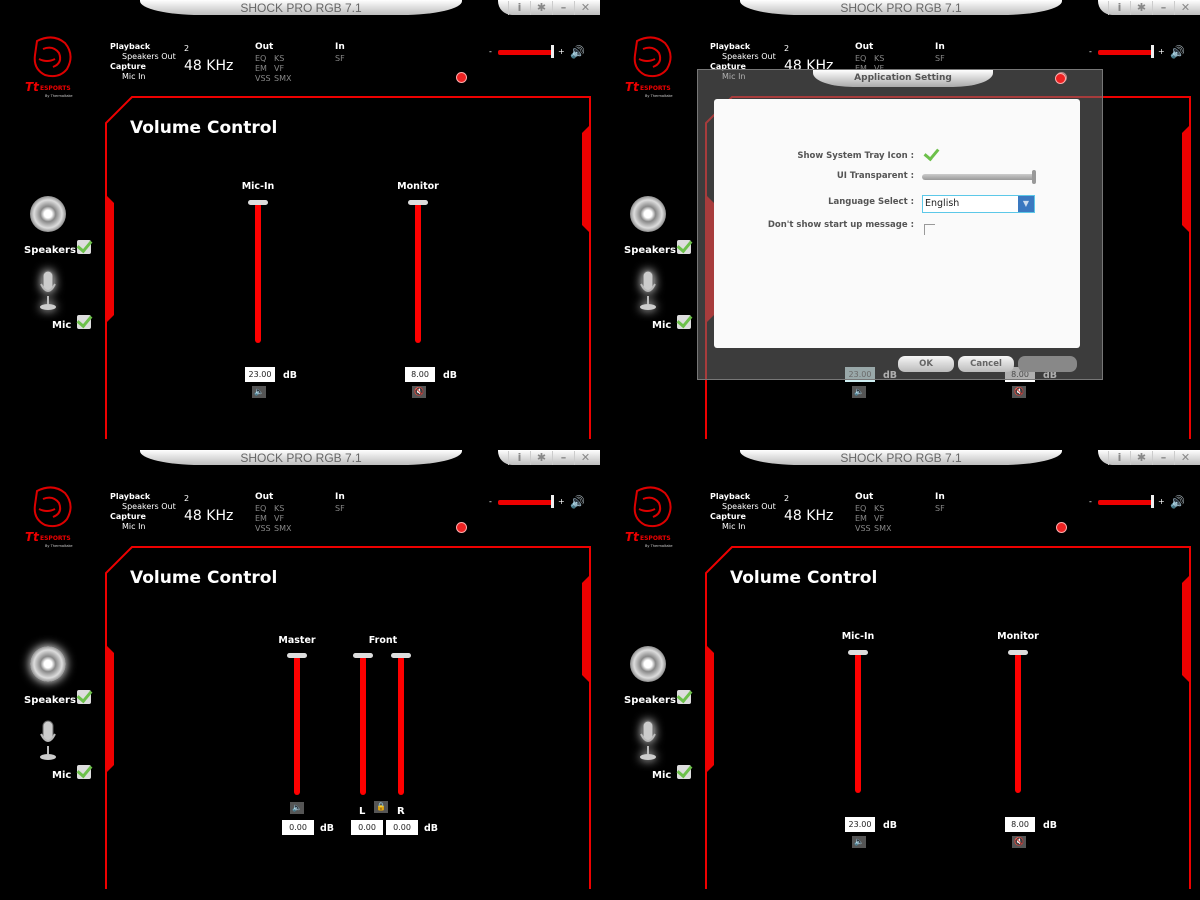  I want to click on channel-lock-icon: 🔒, so click(381, 807).